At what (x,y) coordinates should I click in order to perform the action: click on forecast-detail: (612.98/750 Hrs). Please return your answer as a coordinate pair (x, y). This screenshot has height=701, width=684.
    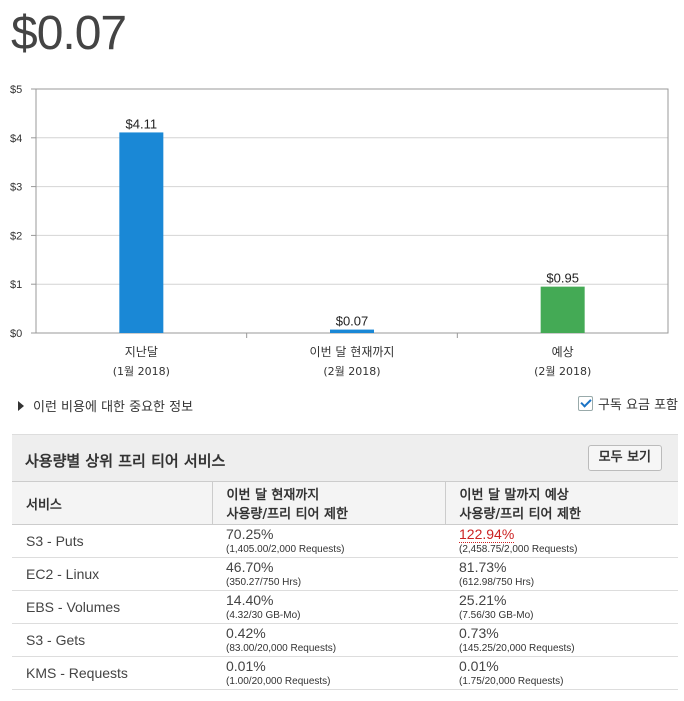
    Looking at the image, I should click on (497, 582).